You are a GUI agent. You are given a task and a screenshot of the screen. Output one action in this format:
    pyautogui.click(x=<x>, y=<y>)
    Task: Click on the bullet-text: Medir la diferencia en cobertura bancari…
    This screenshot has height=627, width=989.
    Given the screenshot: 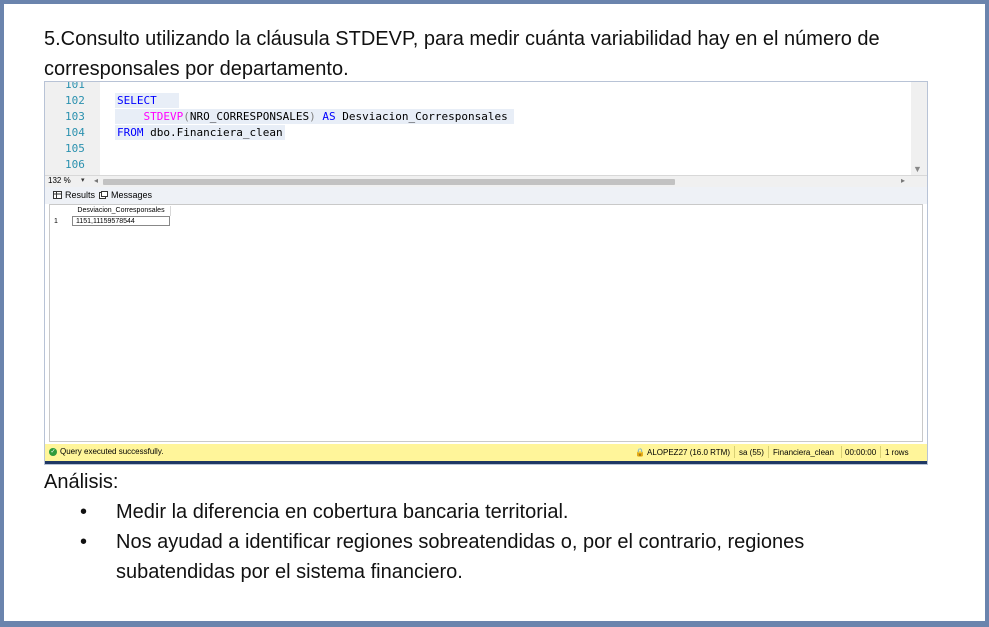 What is the action you would take?
    pyautogui.click(x=342, y=512)
    